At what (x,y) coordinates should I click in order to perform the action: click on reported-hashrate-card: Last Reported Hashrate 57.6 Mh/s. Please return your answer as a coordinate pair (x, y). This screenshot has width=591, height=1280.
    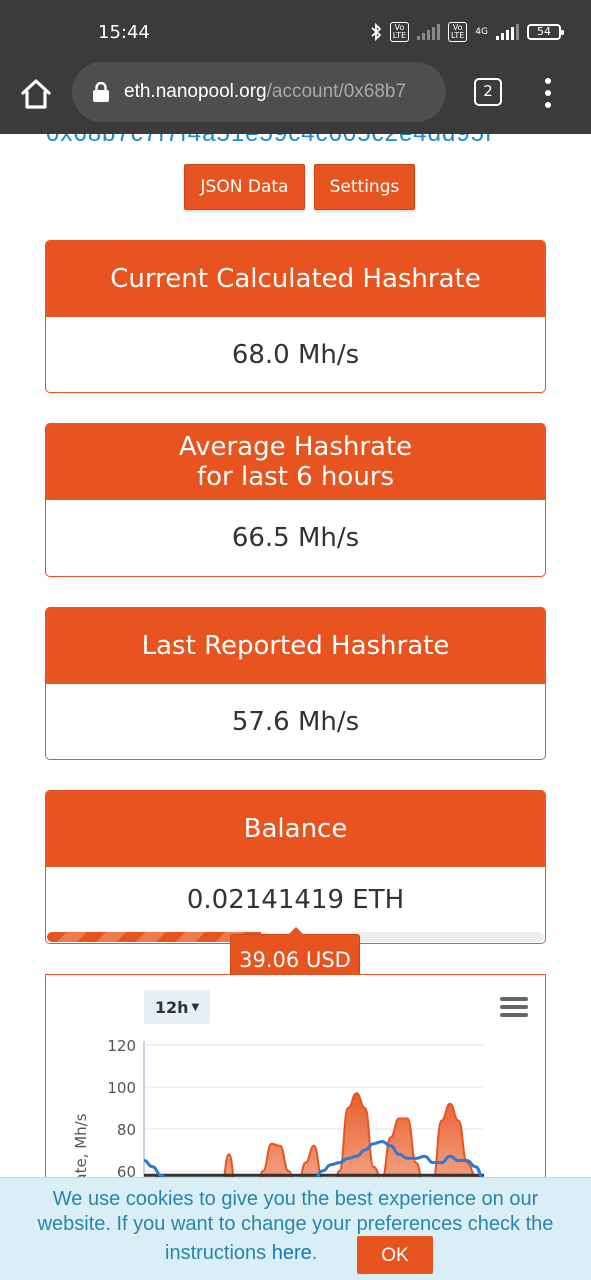
    Looking at the image, I should click on (295, 683).